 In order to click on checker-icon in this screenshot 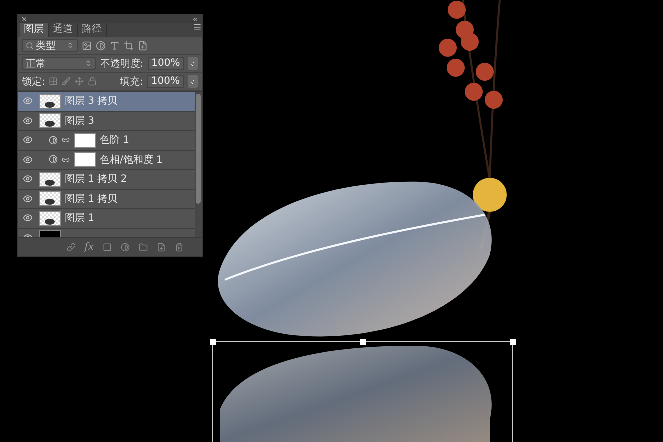, I will do `click(53, 81)`.